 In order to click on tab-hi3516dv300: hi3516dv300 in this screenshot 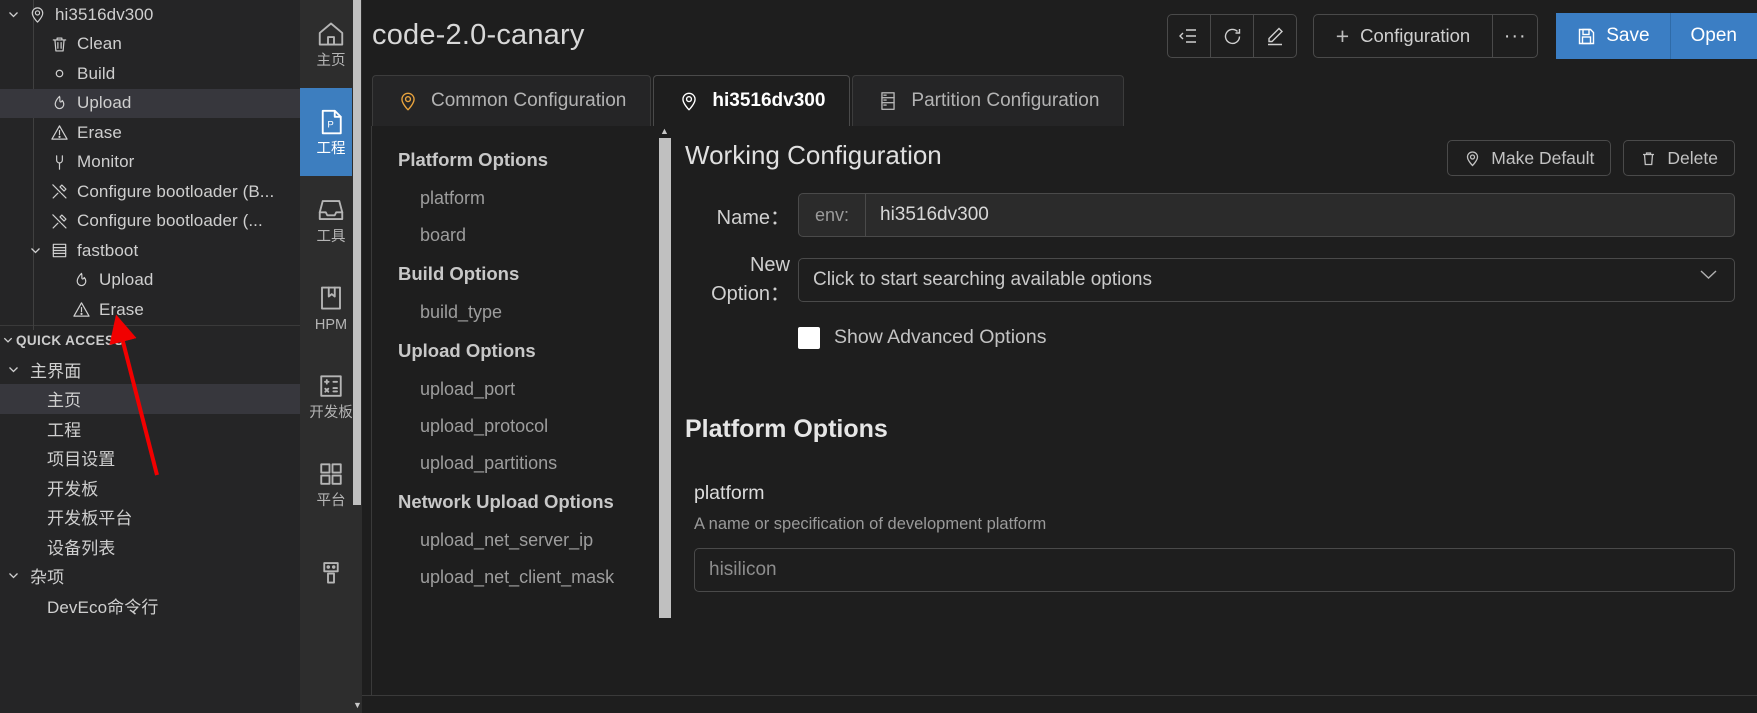, I will do `click(752, 100)`.